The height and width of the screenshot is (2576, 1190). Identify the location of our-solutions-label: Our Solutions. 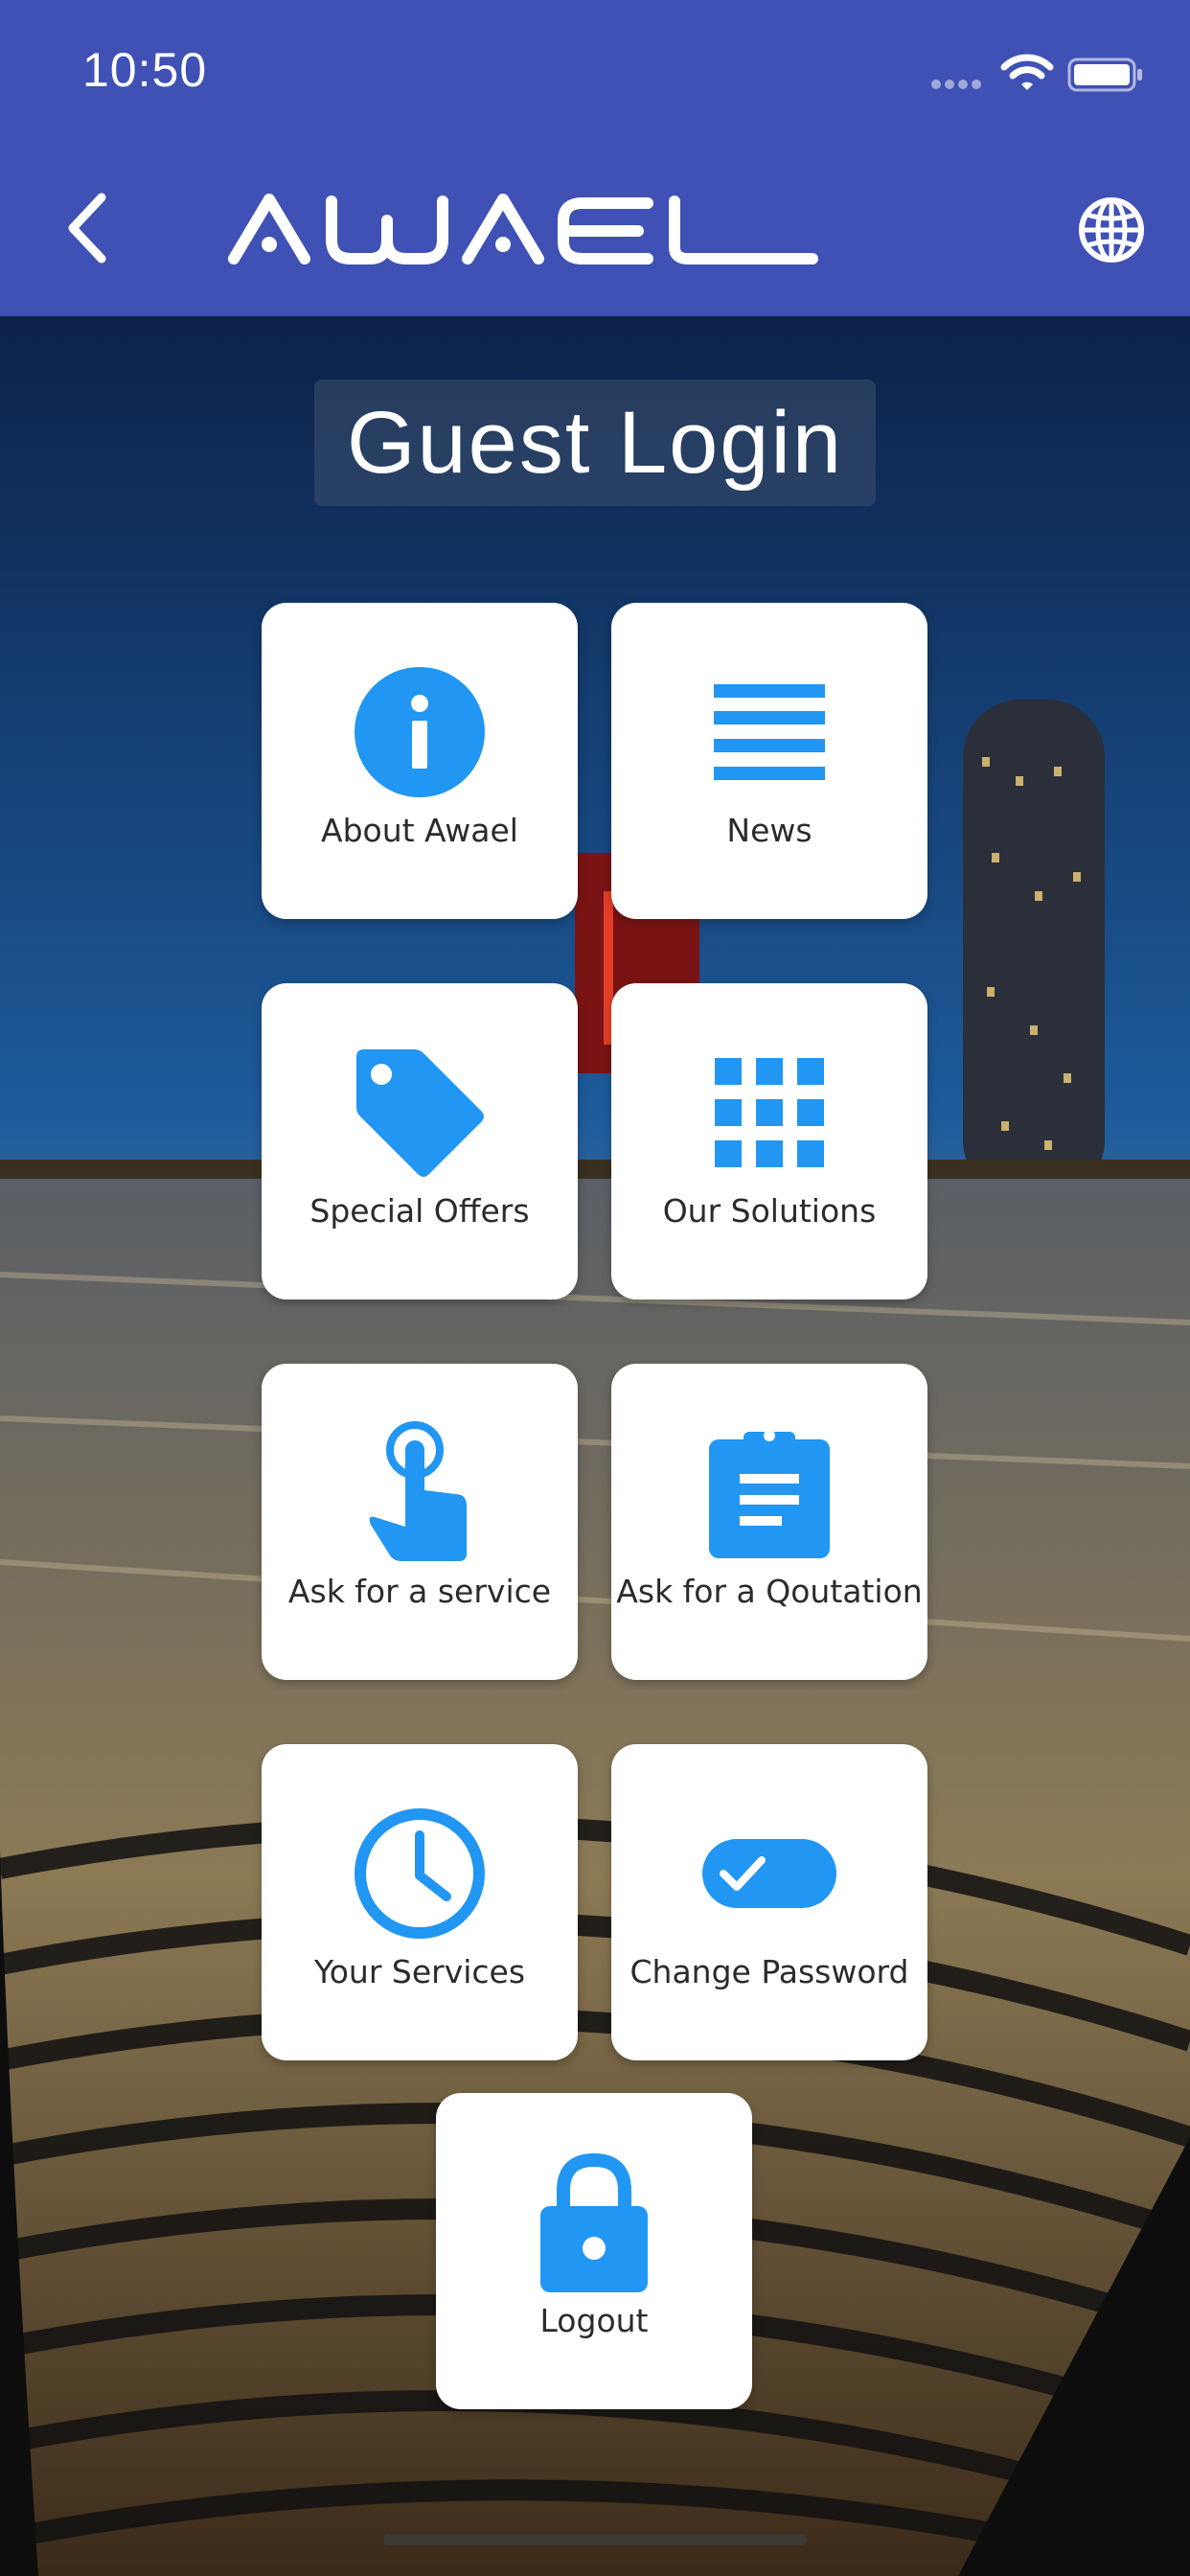
(770, 1211).